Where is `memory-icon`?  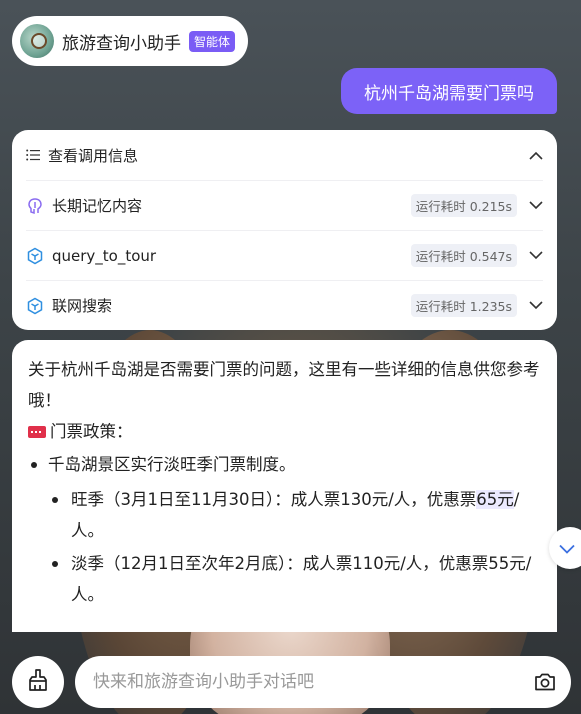
memory-icon is located at coordinates (35, 206).